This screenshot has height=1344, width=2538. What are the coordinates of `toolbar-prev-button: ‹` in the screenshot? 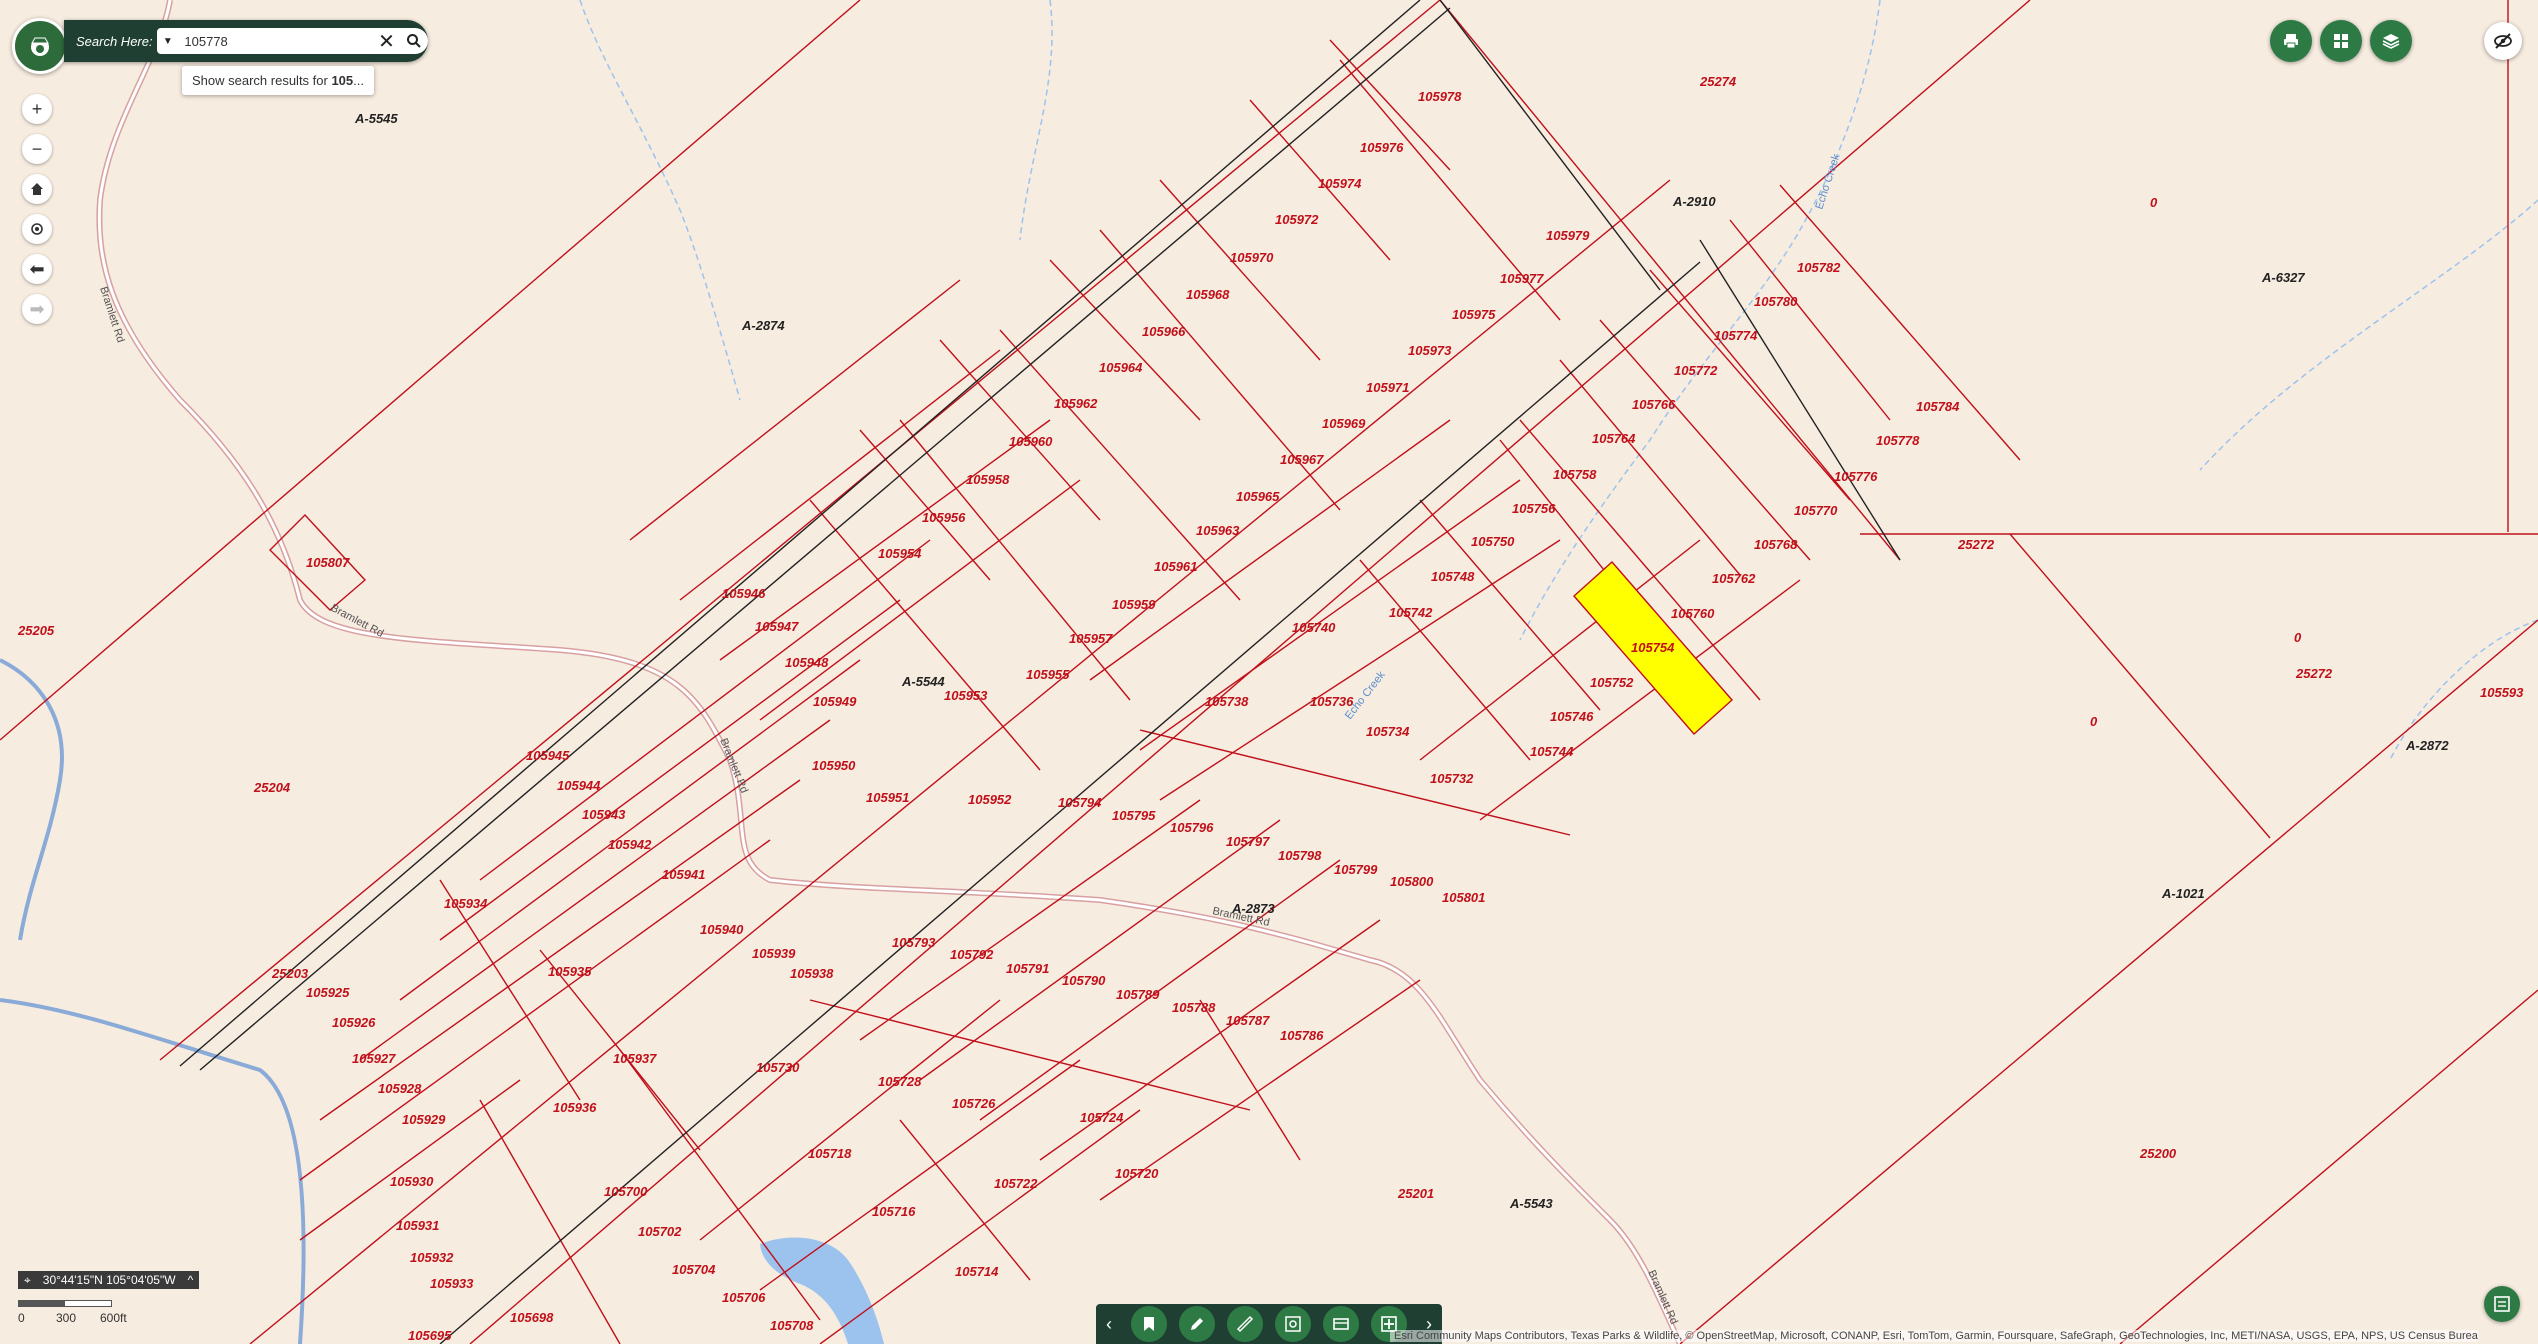 It's located at (1109, 1324).